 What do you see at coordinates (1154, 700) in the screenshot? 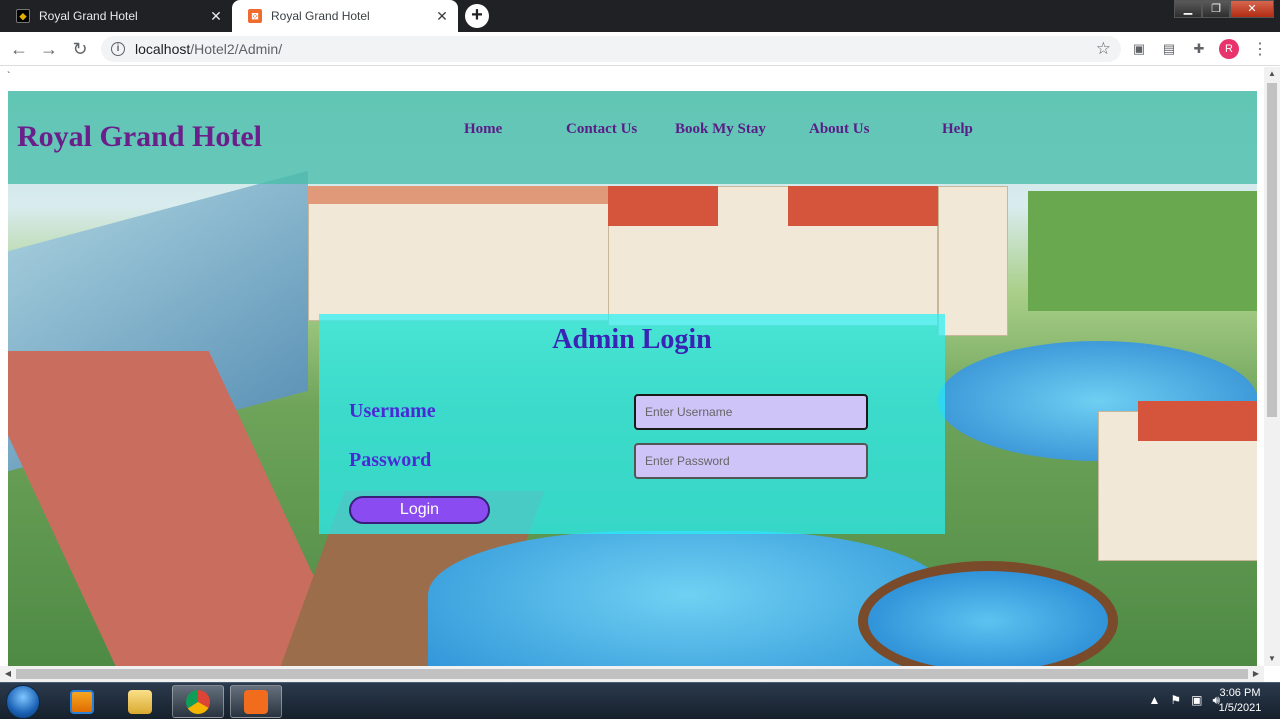
I see `show-hidden-icons-icon: ▲` at bounding box center [1154, 700].